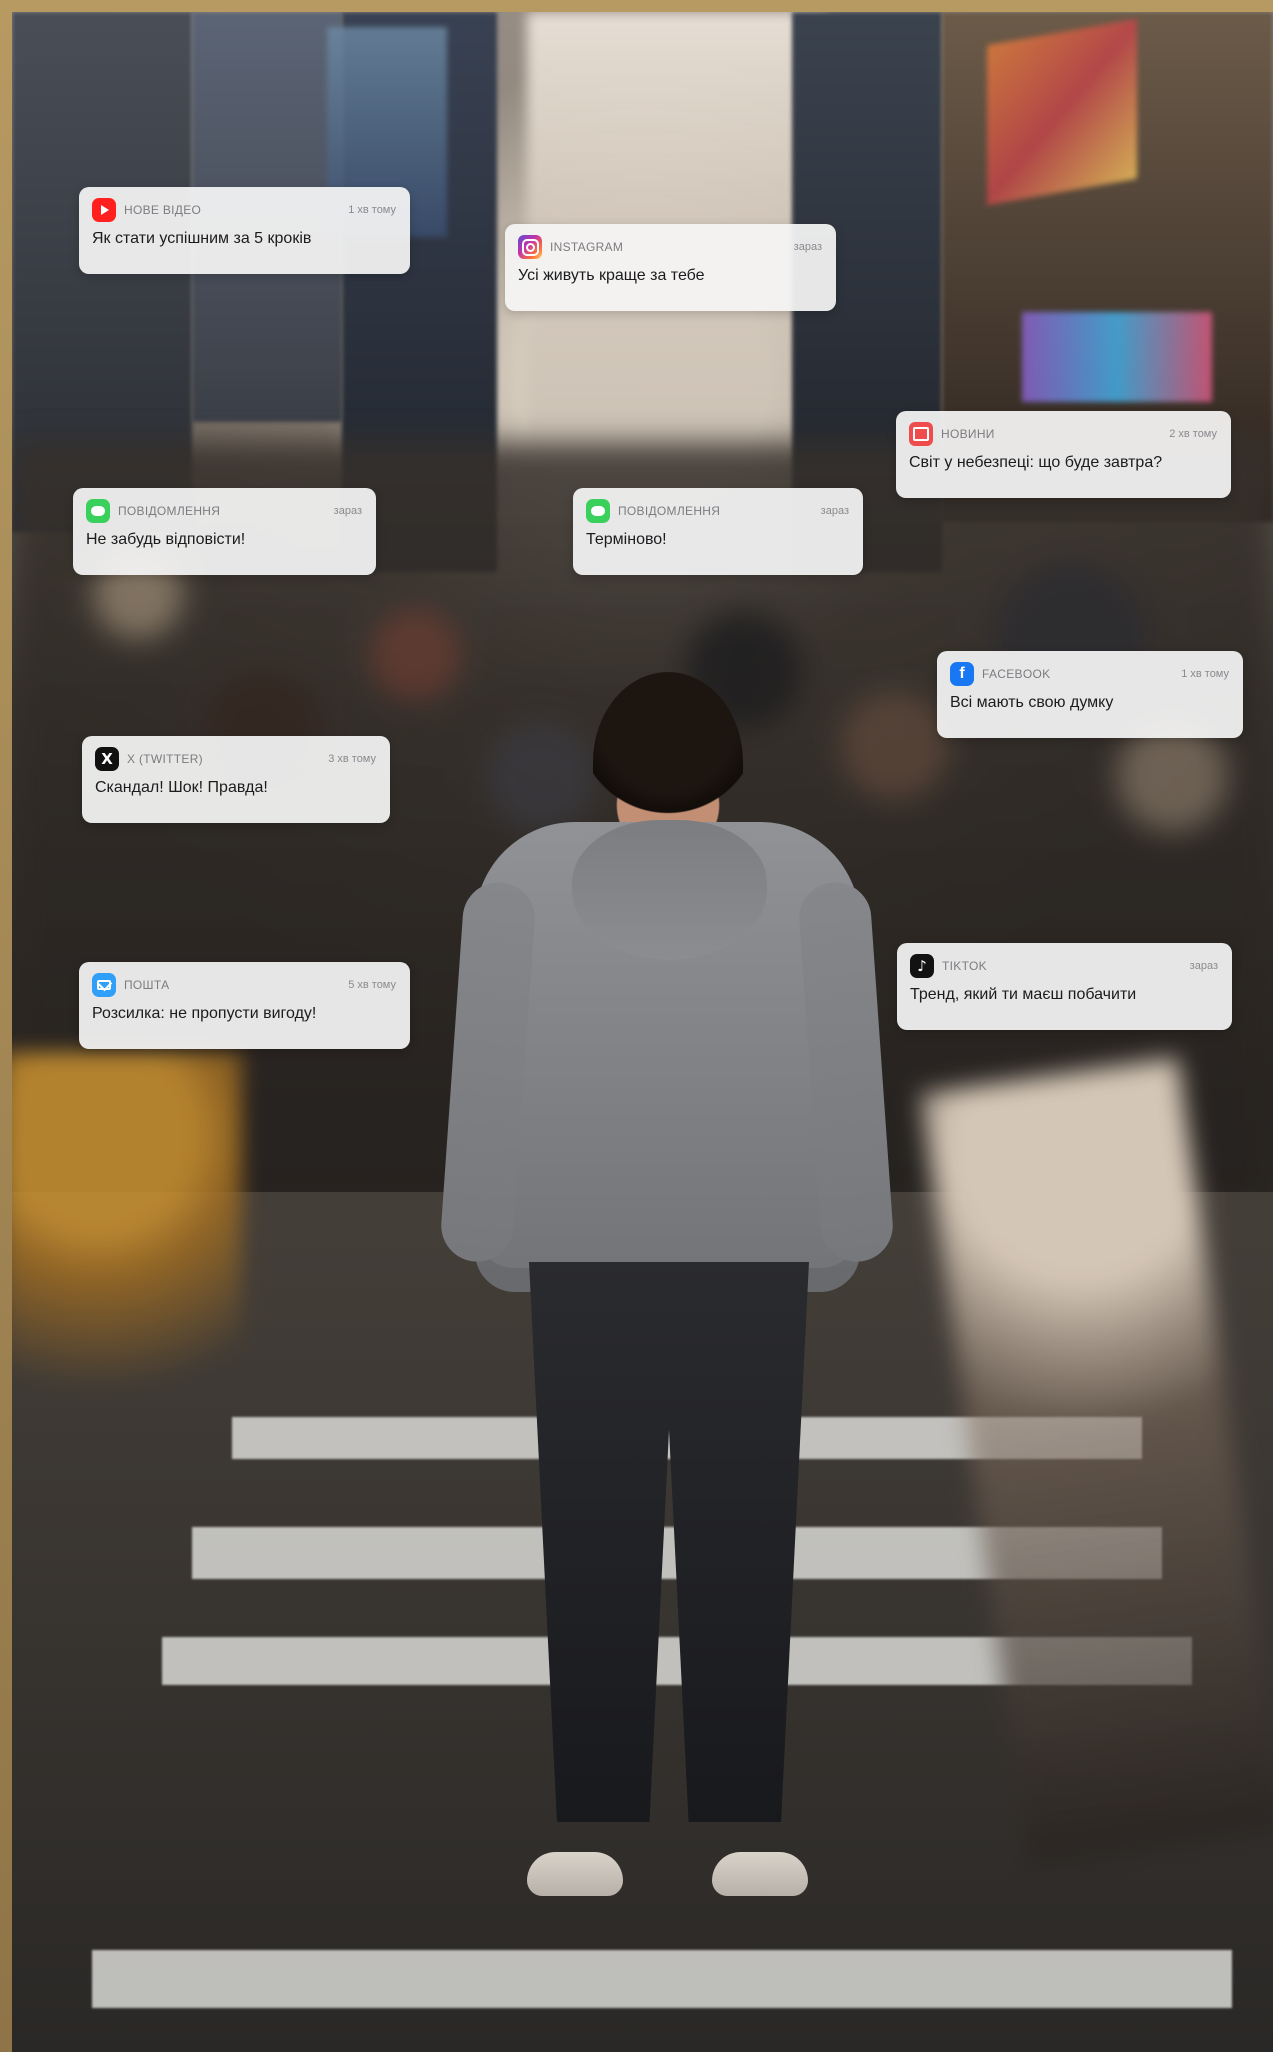  Describe the element at coordinates (1089, 674) in the screenshot. I see `notification-header: f FACEBOOK 1 хв тому` at that location.